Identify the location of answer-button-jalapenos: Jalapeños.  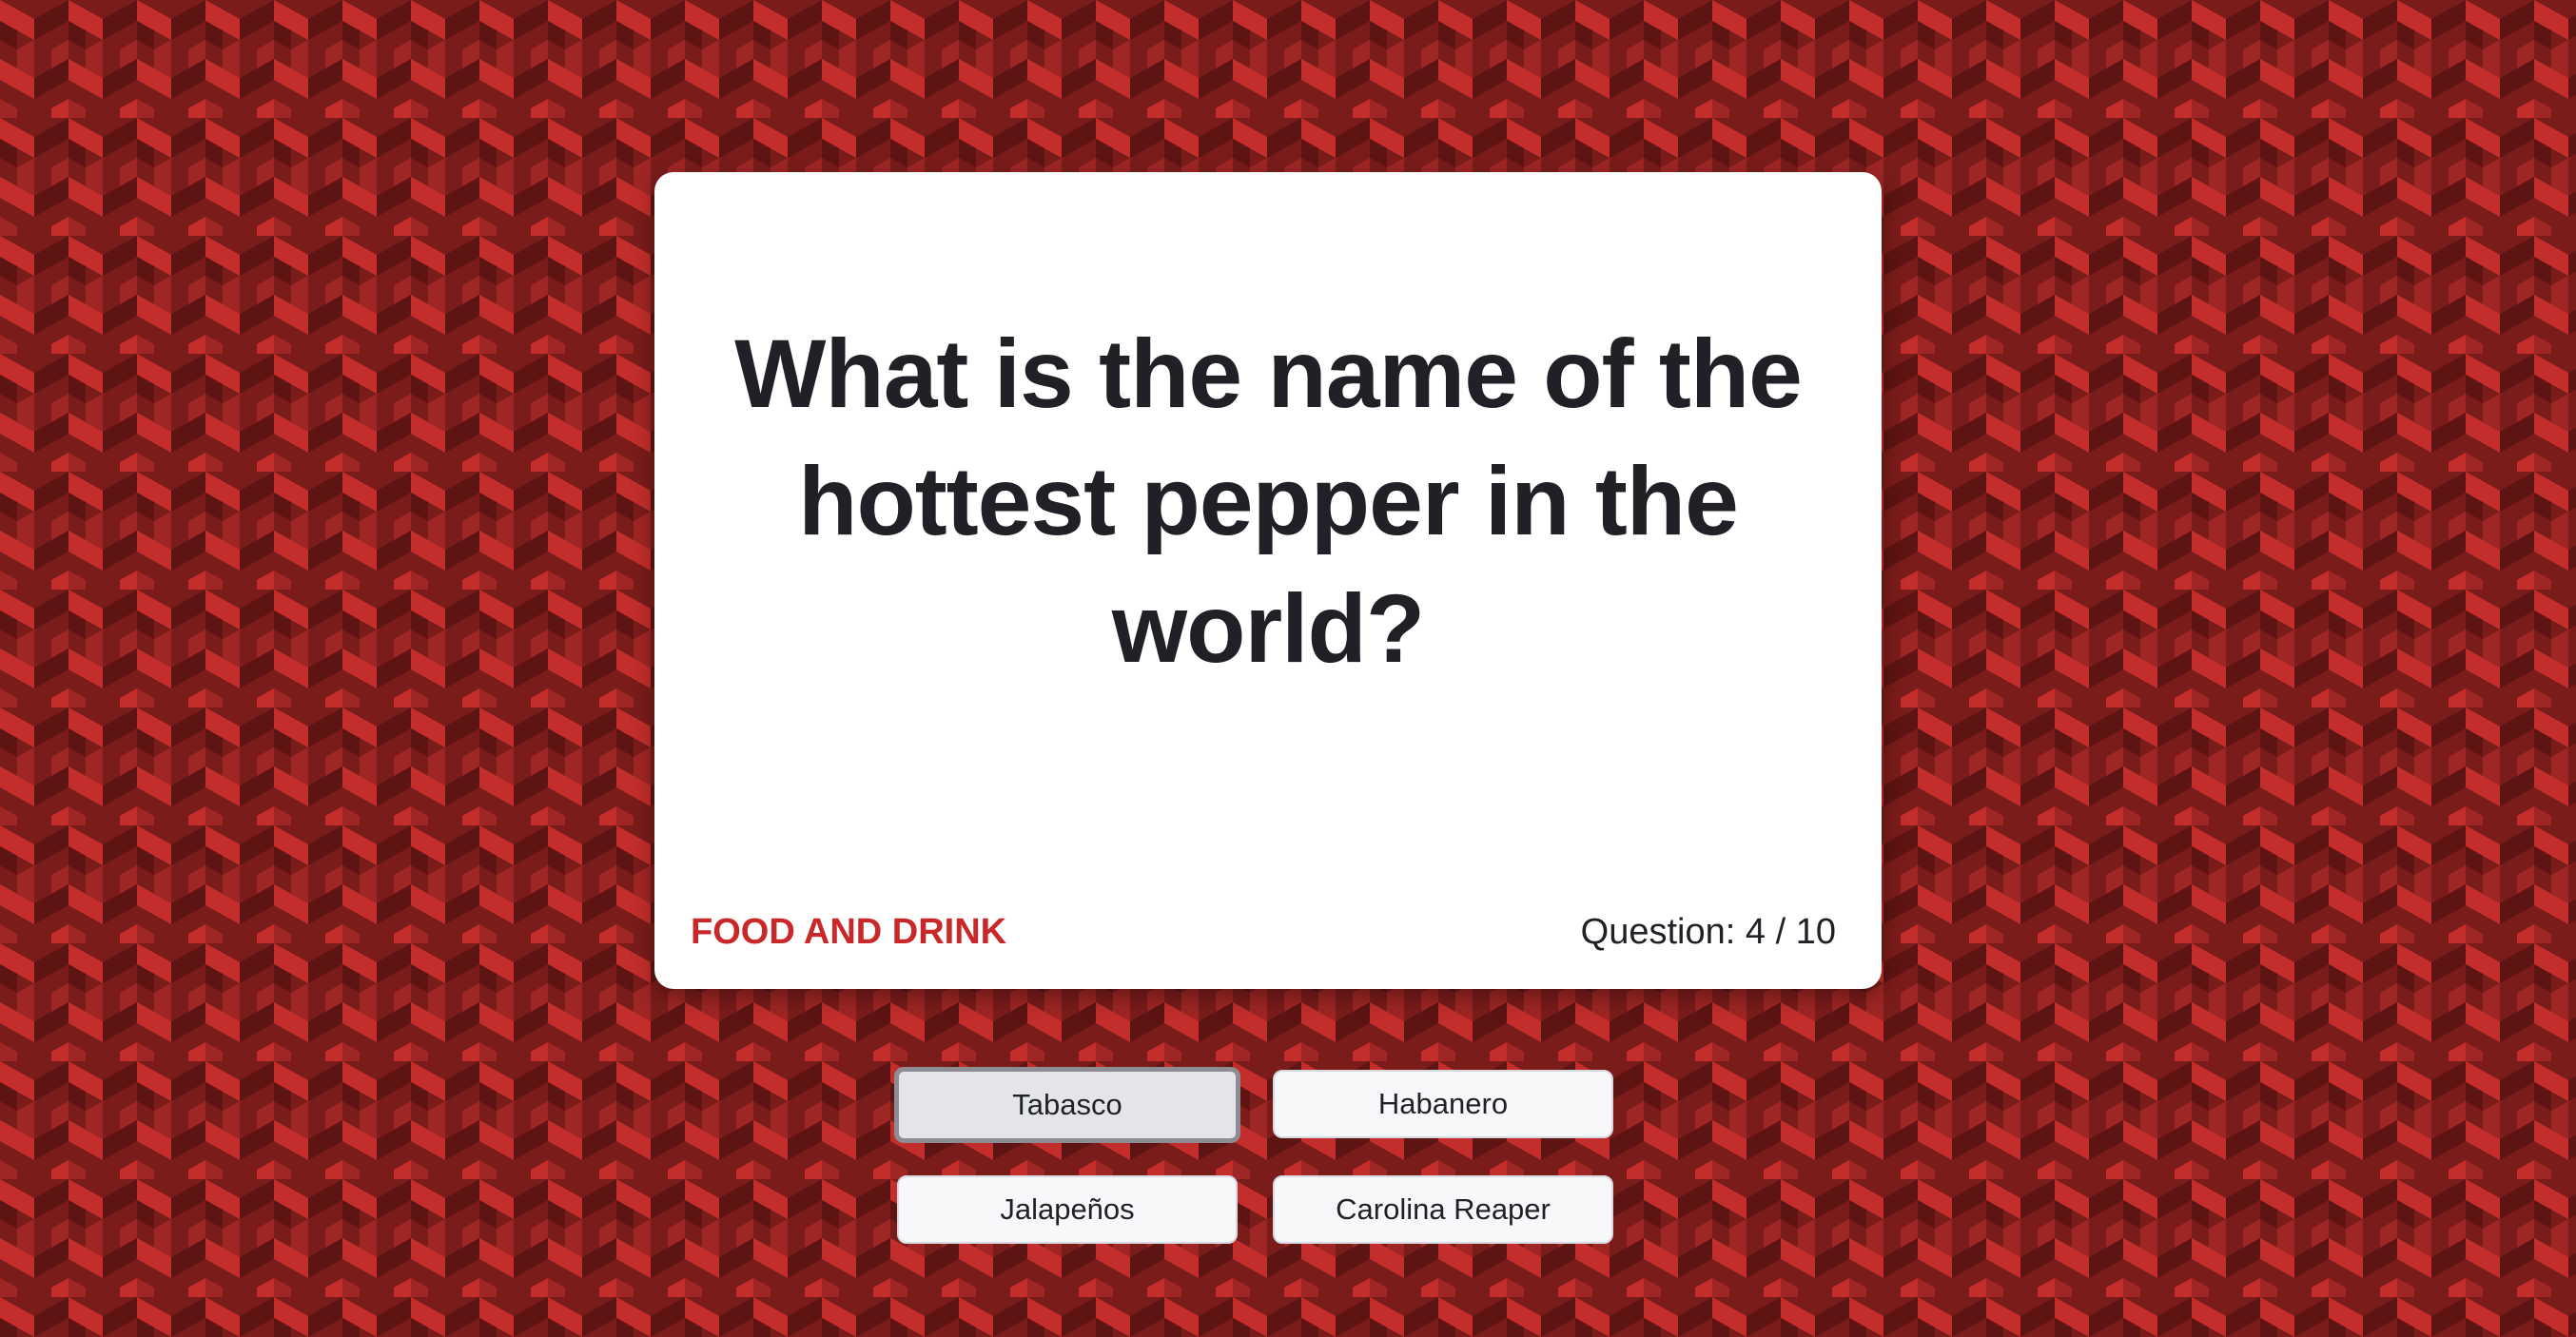
(1067, 1210).